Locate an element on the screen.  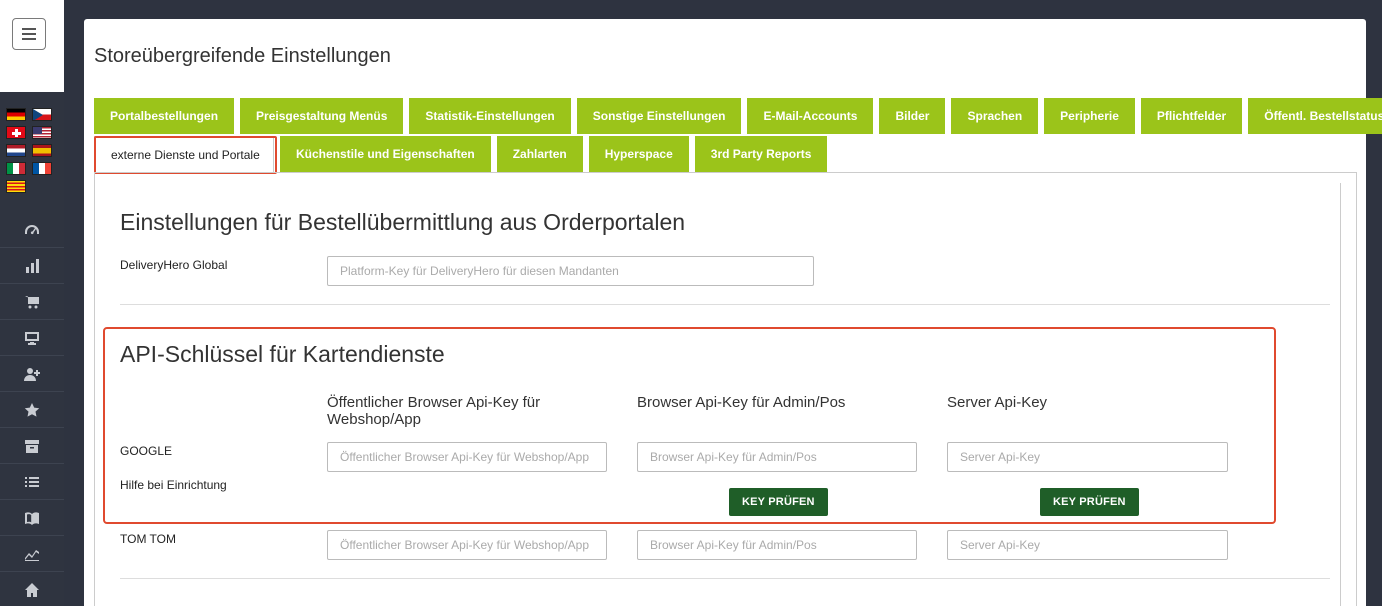
hamburger-menu-button is located at coordinates (29, 34).